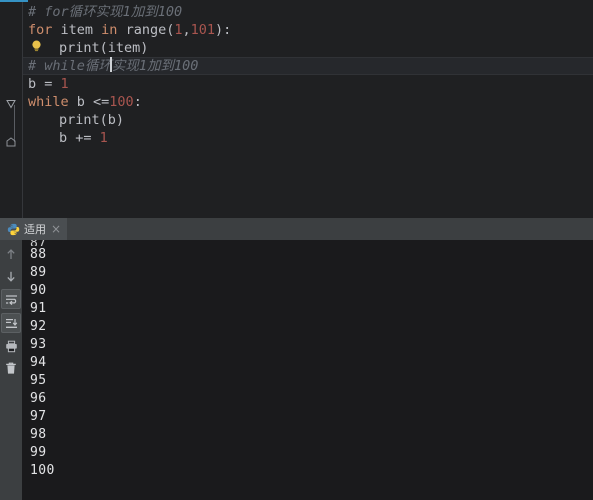  What do you see at coordinates (112, 120) in the screenshot?
I see `code-token: (b)` at bounding box center [112, 120].